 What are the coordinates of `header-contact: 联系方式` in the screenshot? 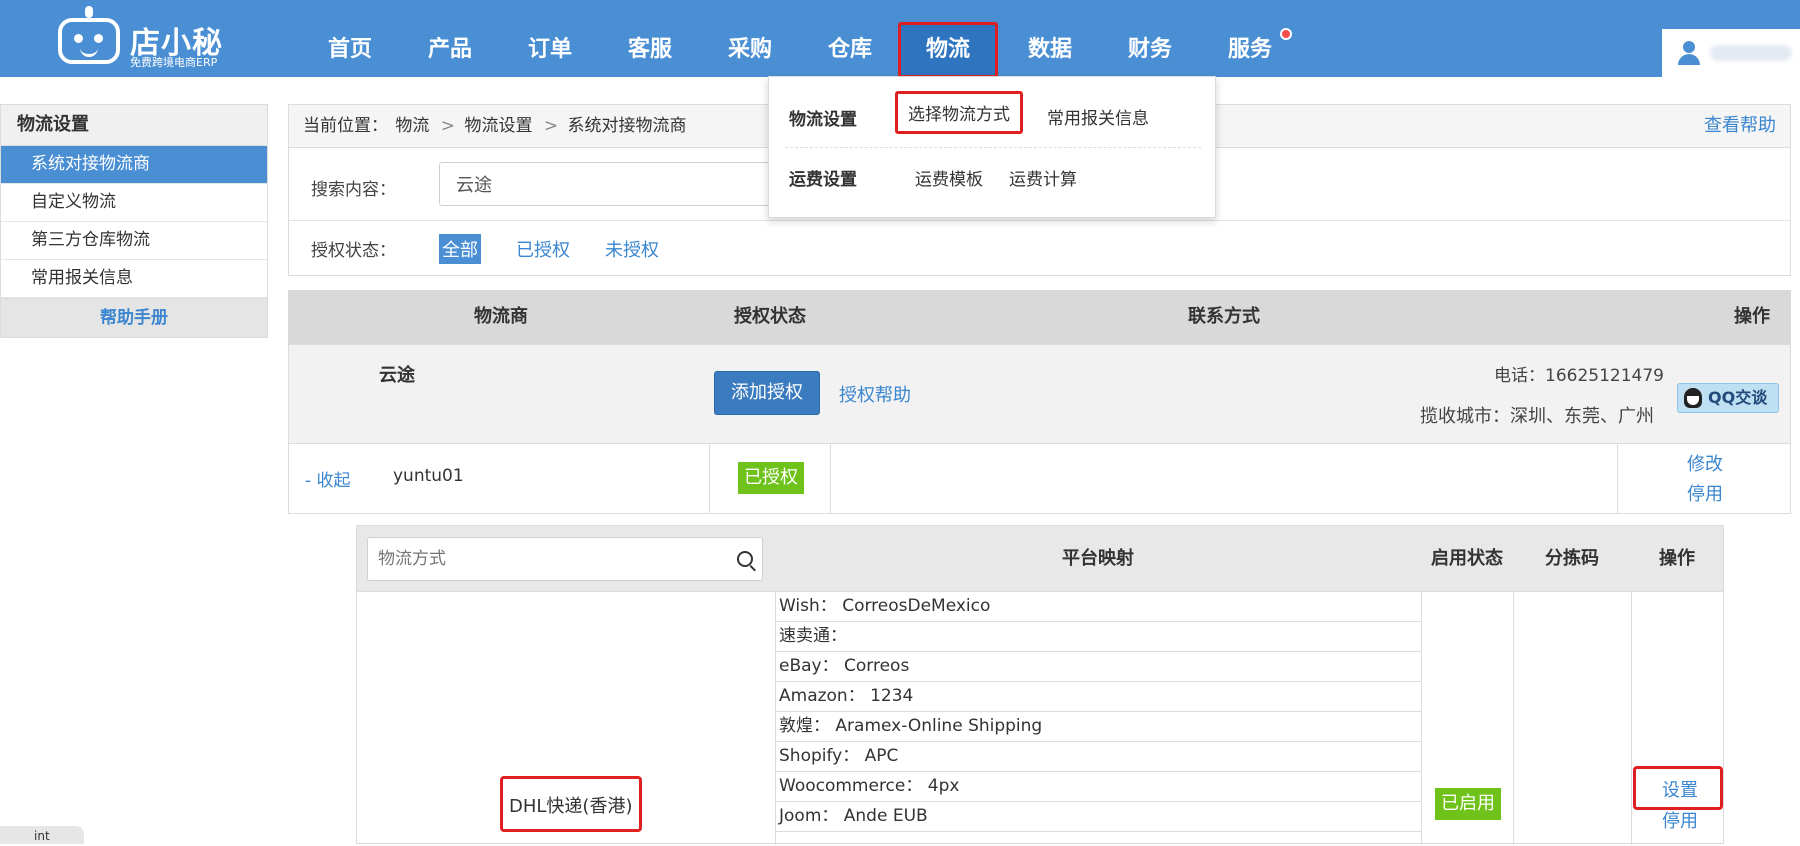 It's located at (1224, 316).